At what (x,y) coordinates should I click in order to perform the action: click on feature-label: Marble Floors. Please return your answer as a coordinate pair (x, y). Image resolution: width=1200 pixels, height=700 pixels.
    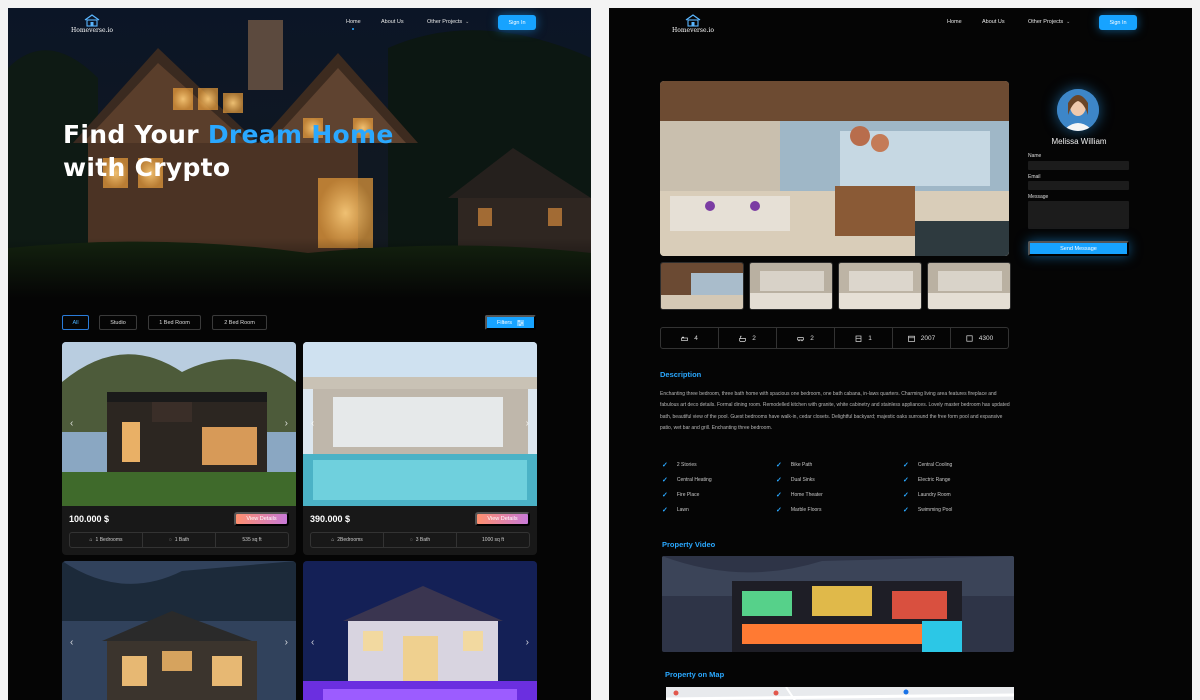
    Looking at the image, I should click on (806, 510).